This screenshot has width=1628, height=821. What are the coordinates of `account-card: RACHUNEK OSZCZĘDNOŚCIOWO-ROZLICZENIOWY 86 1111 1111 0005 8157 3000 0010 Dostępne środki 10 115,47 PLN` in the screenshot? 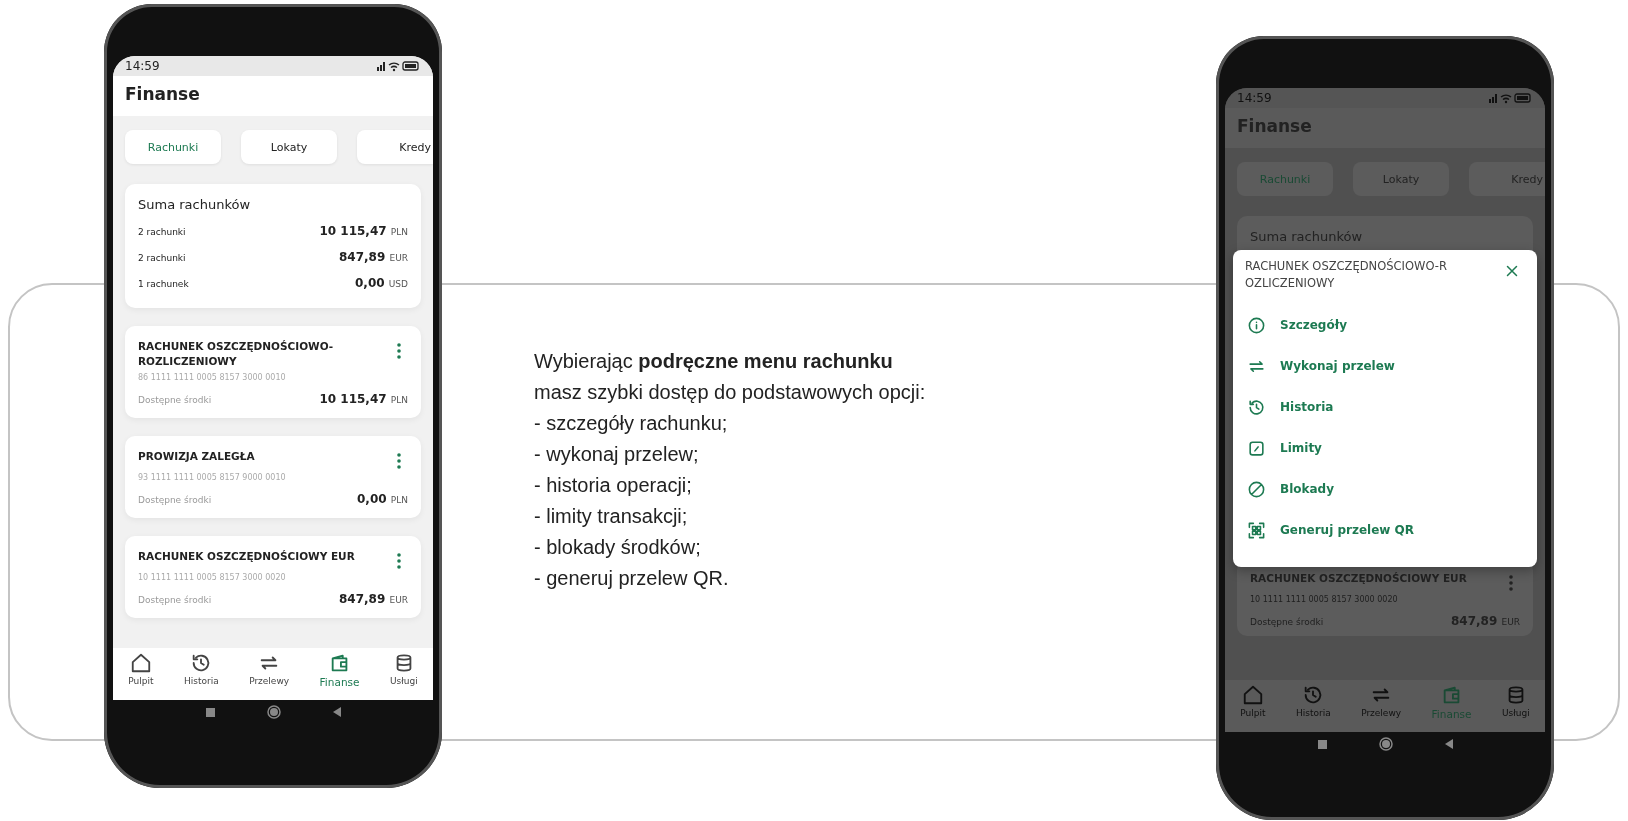 It's located at (273, 372).